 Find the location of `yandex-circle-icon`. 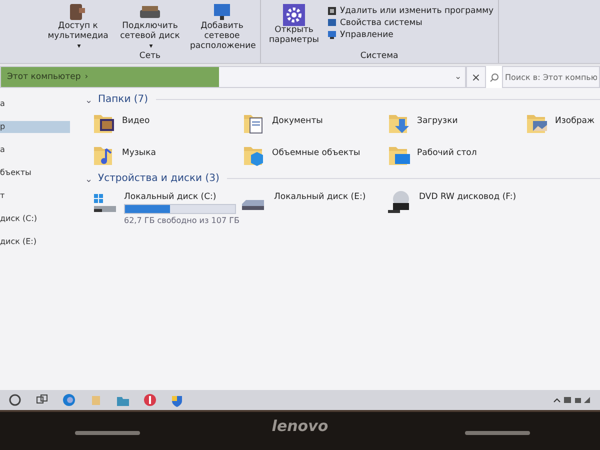

yandex-circle-icon is located at coordinates (150, 400).